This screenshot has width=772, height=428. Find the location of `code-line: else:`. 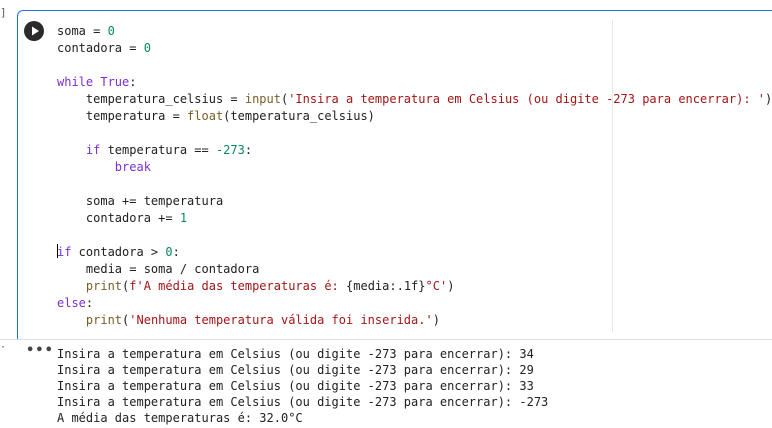

code-line: else: is located at coordinates (414, 303).